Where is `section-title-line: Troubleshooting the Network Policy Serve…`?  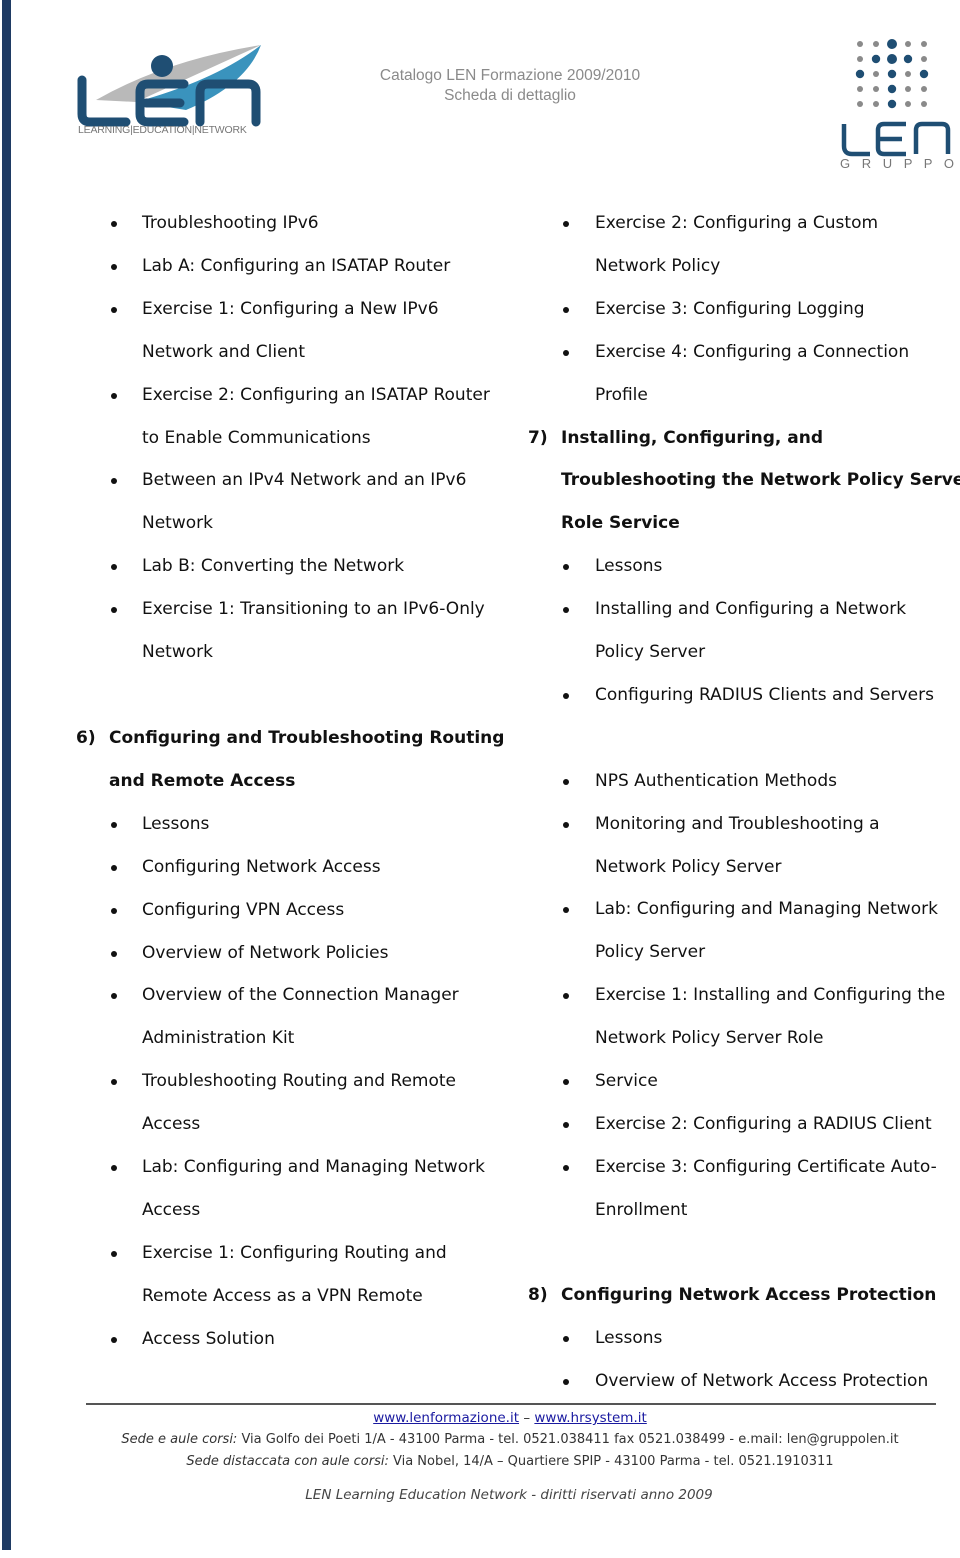
section-title-line: Troubleshooting the Network Policy Serve… is located at coordinates (760, 480).